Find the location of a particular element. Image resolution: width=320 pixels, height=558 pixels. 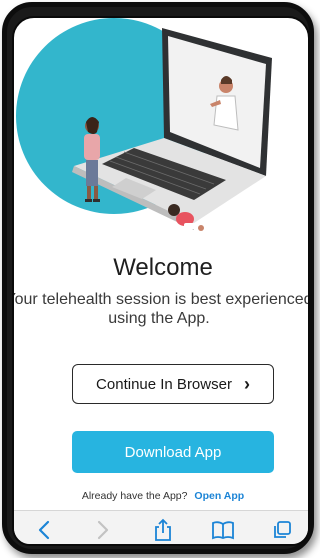

subtitle-line-2: using the App. is located at coordinates (159, 318).